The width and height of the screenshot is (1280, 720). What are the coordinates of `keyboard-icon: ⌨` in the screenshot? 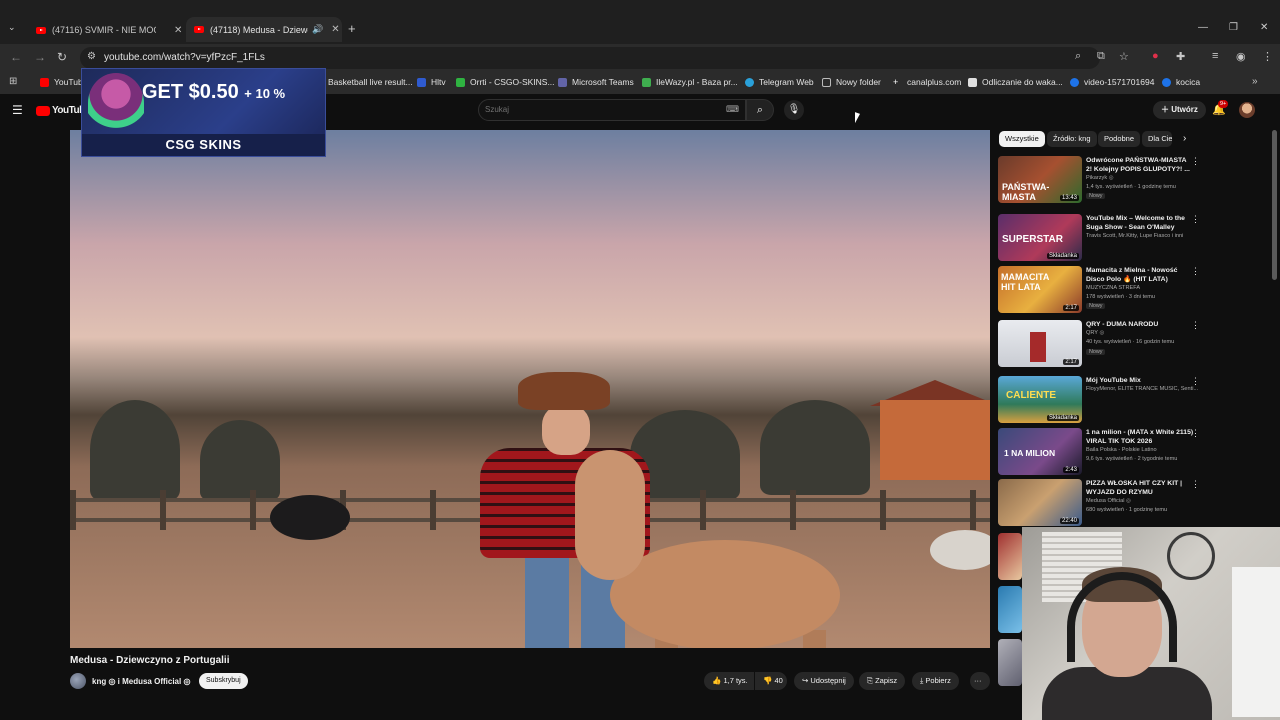 It's located at (732, 109).